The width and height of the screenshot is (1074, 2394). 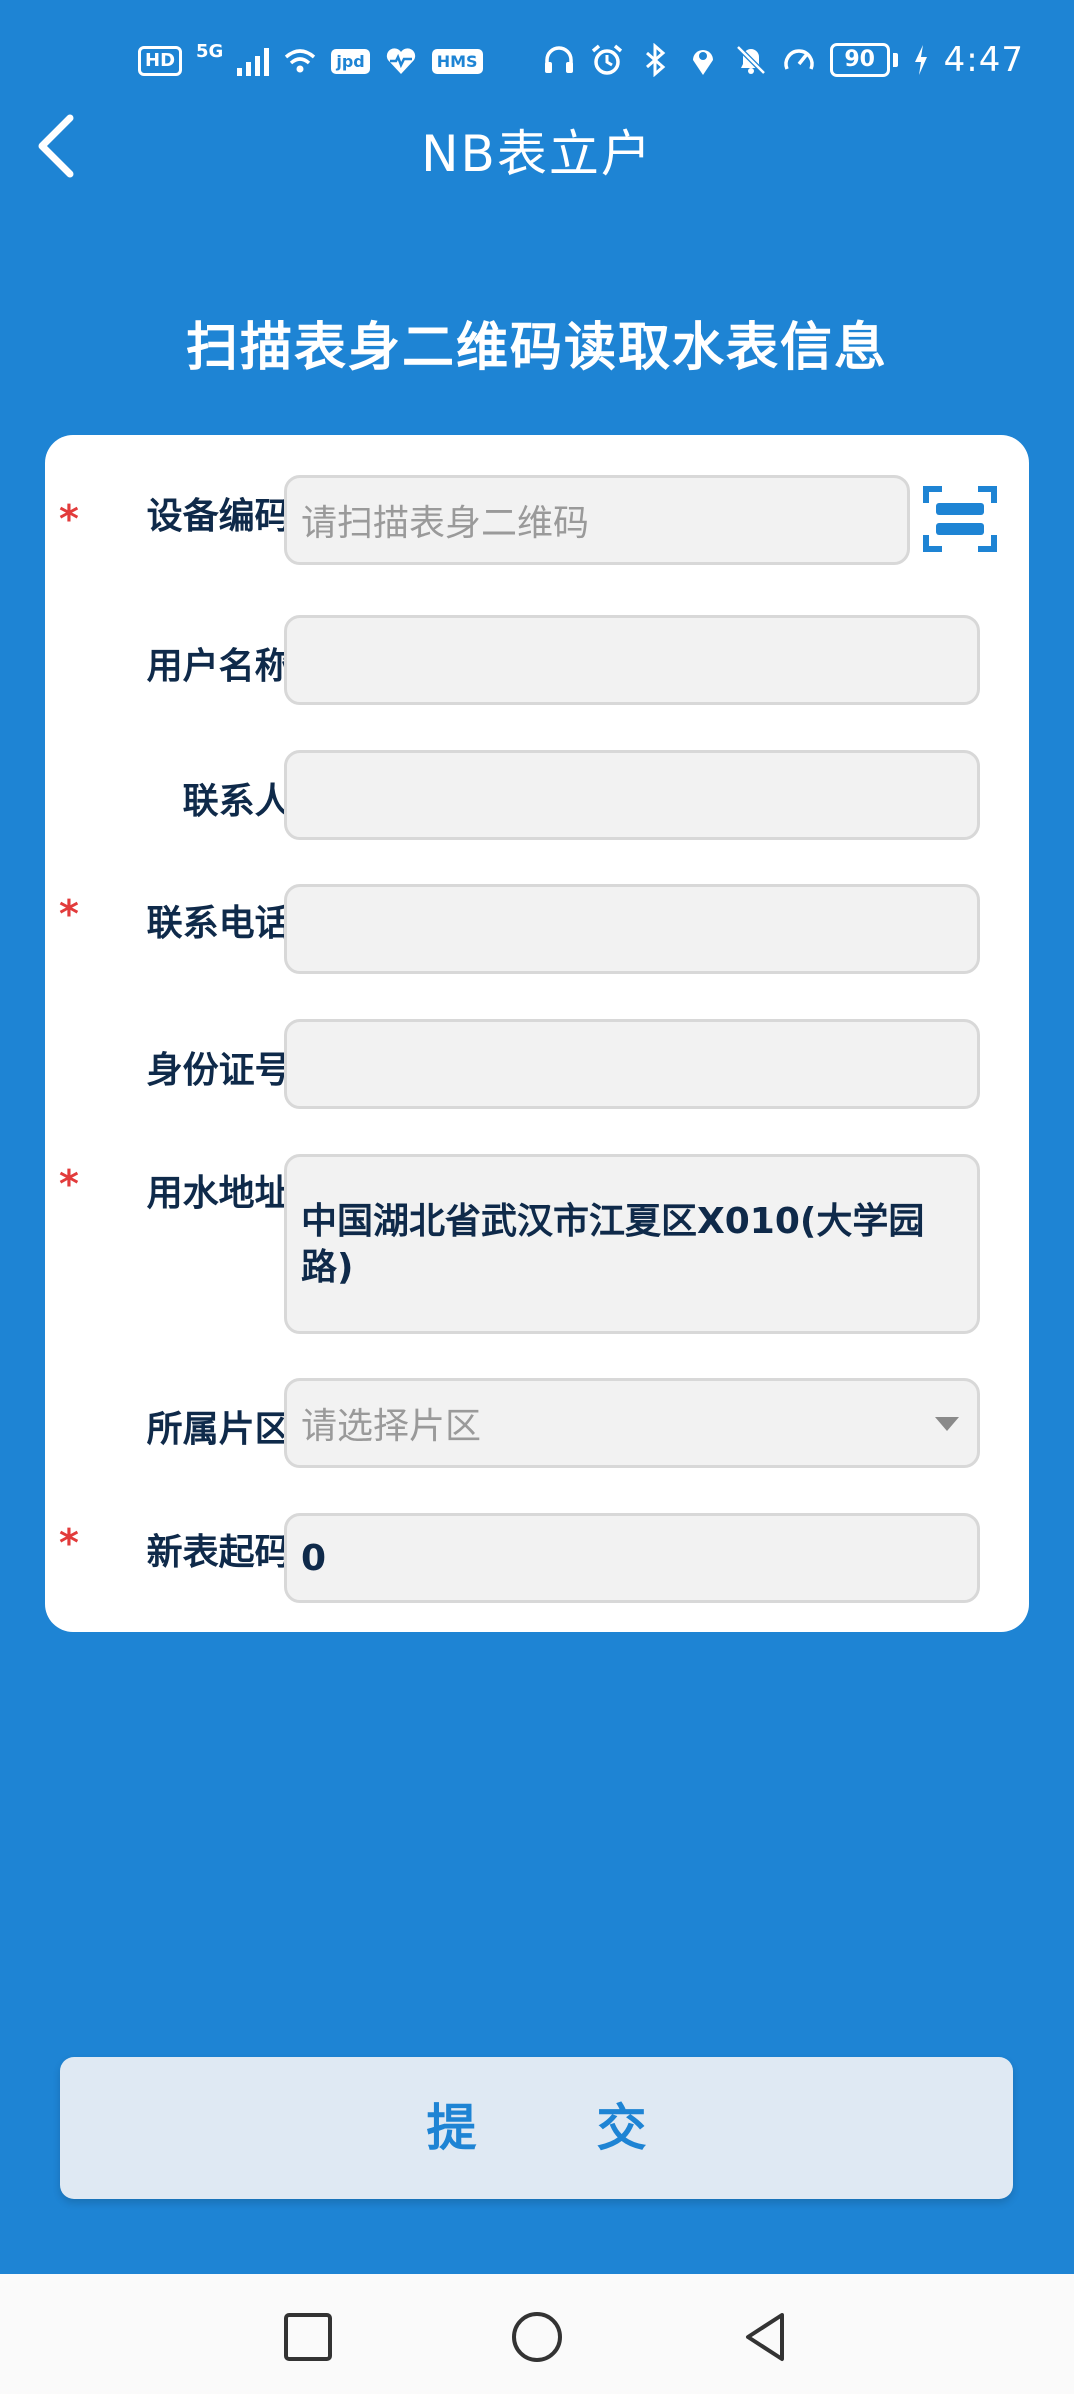 I want to click on alarm-icon, so click(x=606, y=59).